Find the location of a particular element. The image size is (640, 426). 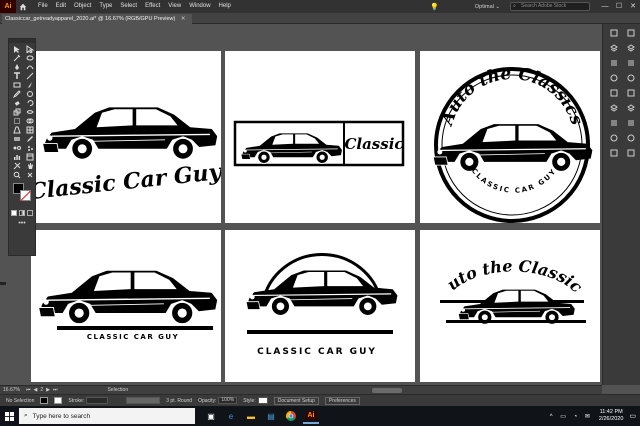

fill-stroke-control is located at coordinates (22, 195).